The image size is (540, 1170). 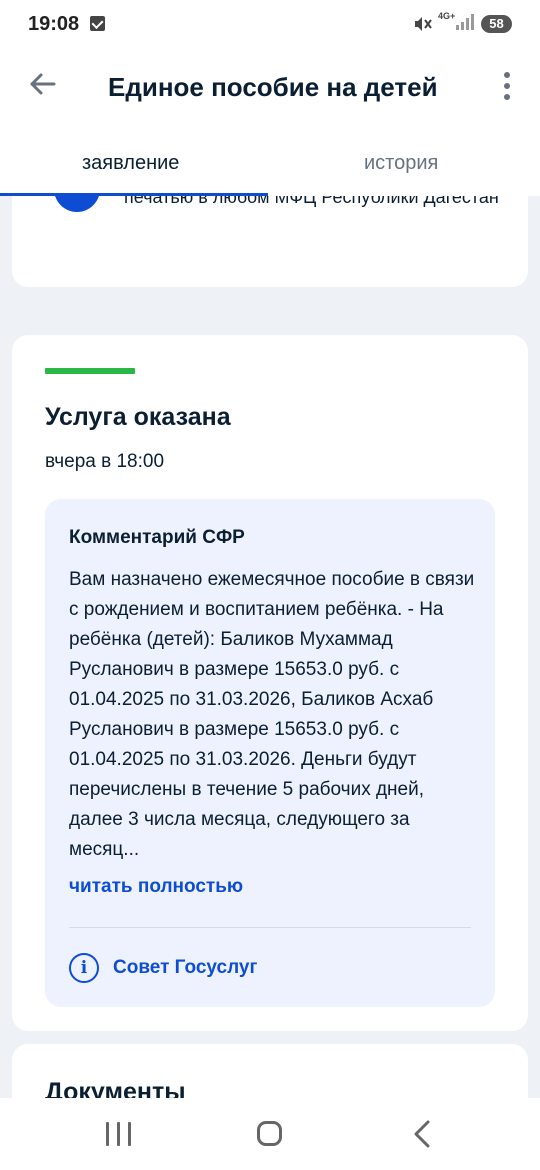 I want to click on comment-title: Комментарий СФР, so click(x=157, y=537).